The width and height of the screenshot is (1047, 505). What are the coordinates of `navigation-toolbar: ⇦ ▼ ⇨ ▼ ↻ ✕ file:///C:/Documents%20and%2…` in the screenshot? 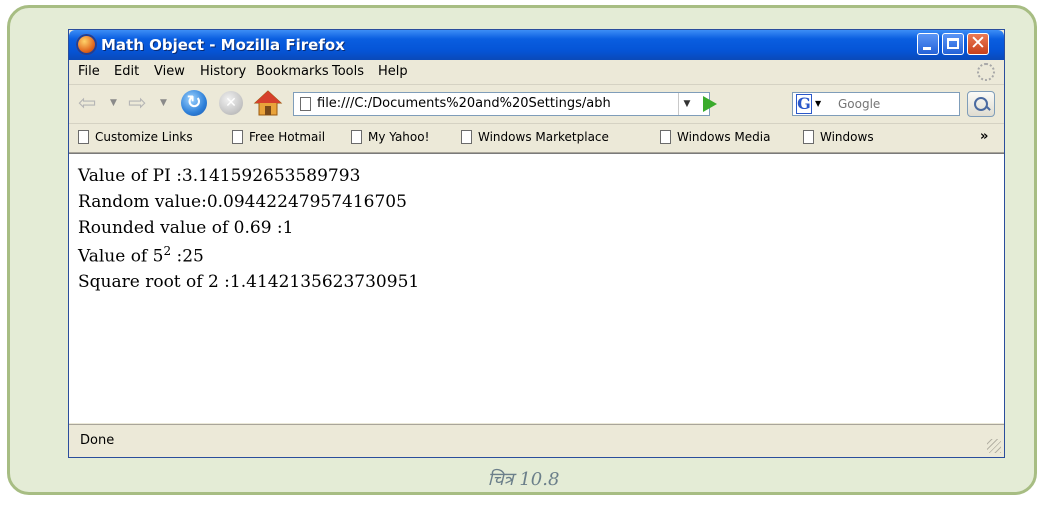 It's located at (536, 104).